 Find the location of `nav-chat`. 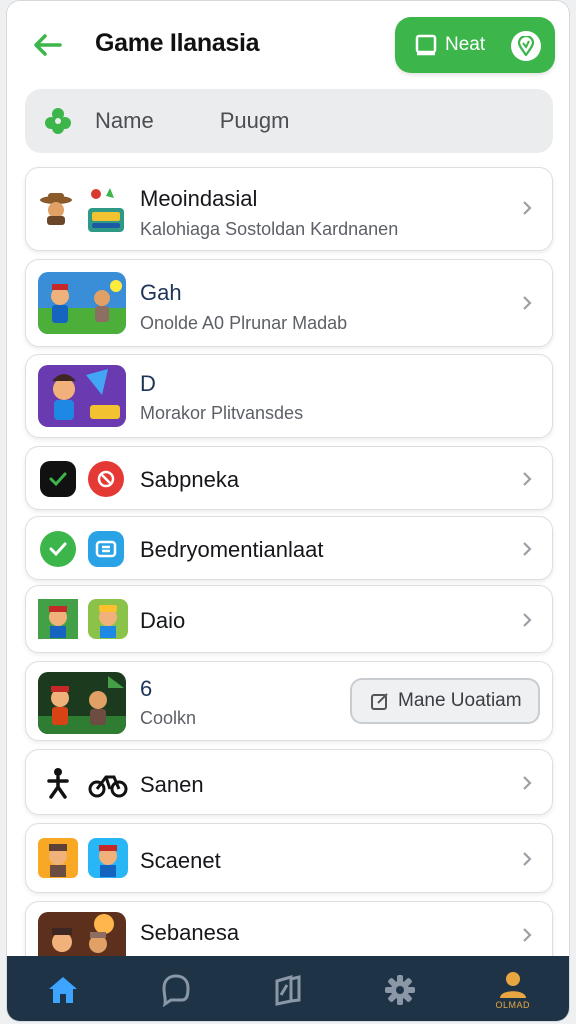

nav-chat is located at coordinates (176, 990).